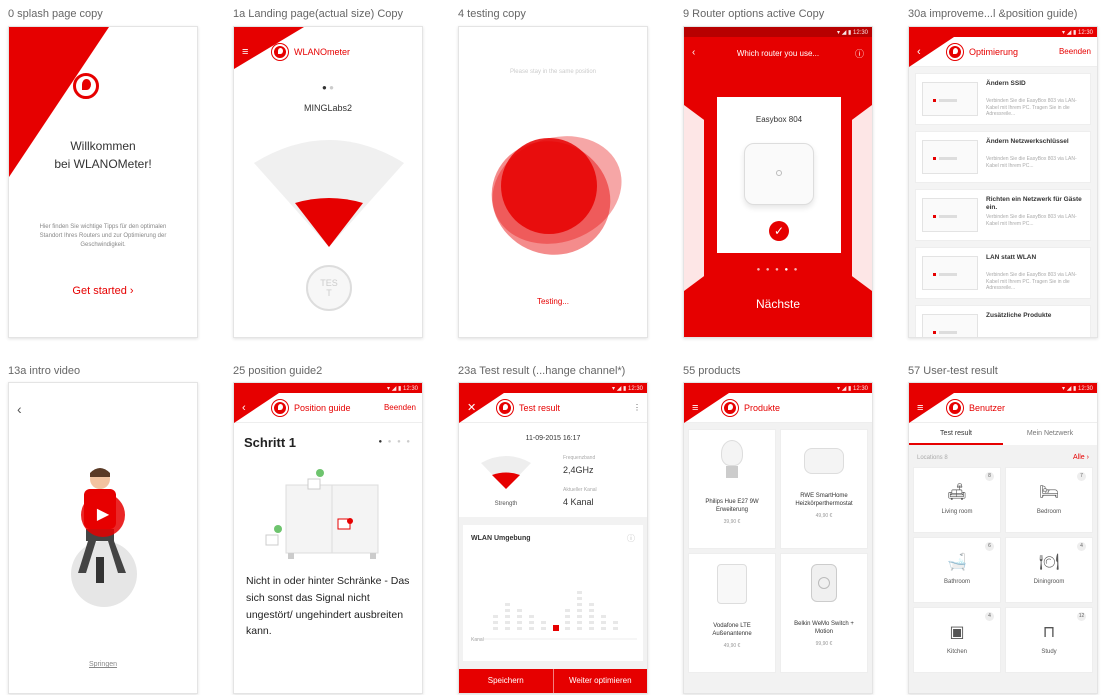  What do you see at coordinates (824, 628) in the screenshot?
I see `product-name: Belkin WeMo Switch + Motion` at bounding box center [824, 628].